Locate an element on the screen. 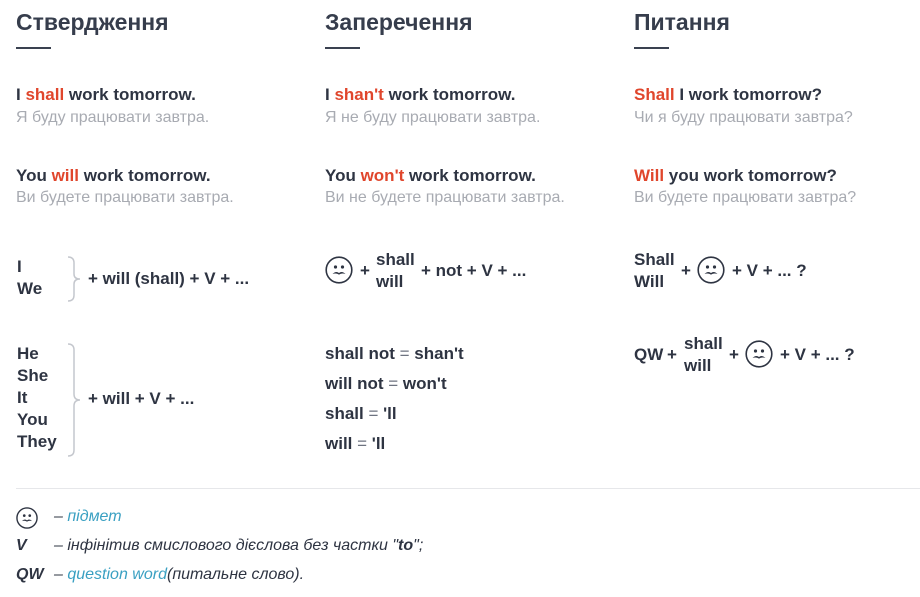 The height and width of the screenshot is (597, 920). header-negative-underline is located at coordinates (342, 48).